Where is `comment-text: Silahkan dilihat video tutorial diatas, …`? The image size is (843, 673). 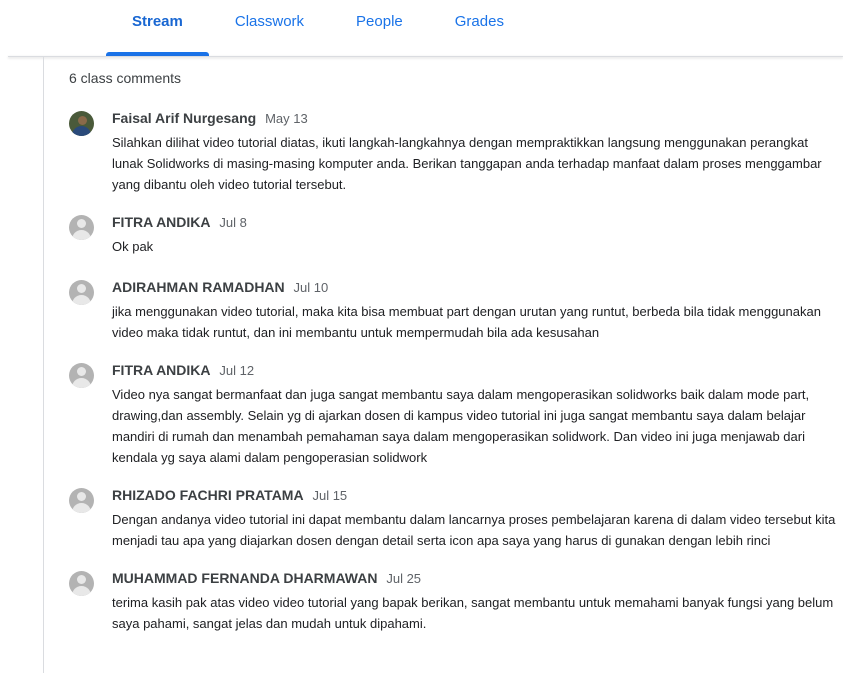
comment-text: Silahkan dilihat video tutorial diatas, … is located at coordinates (467, 163).